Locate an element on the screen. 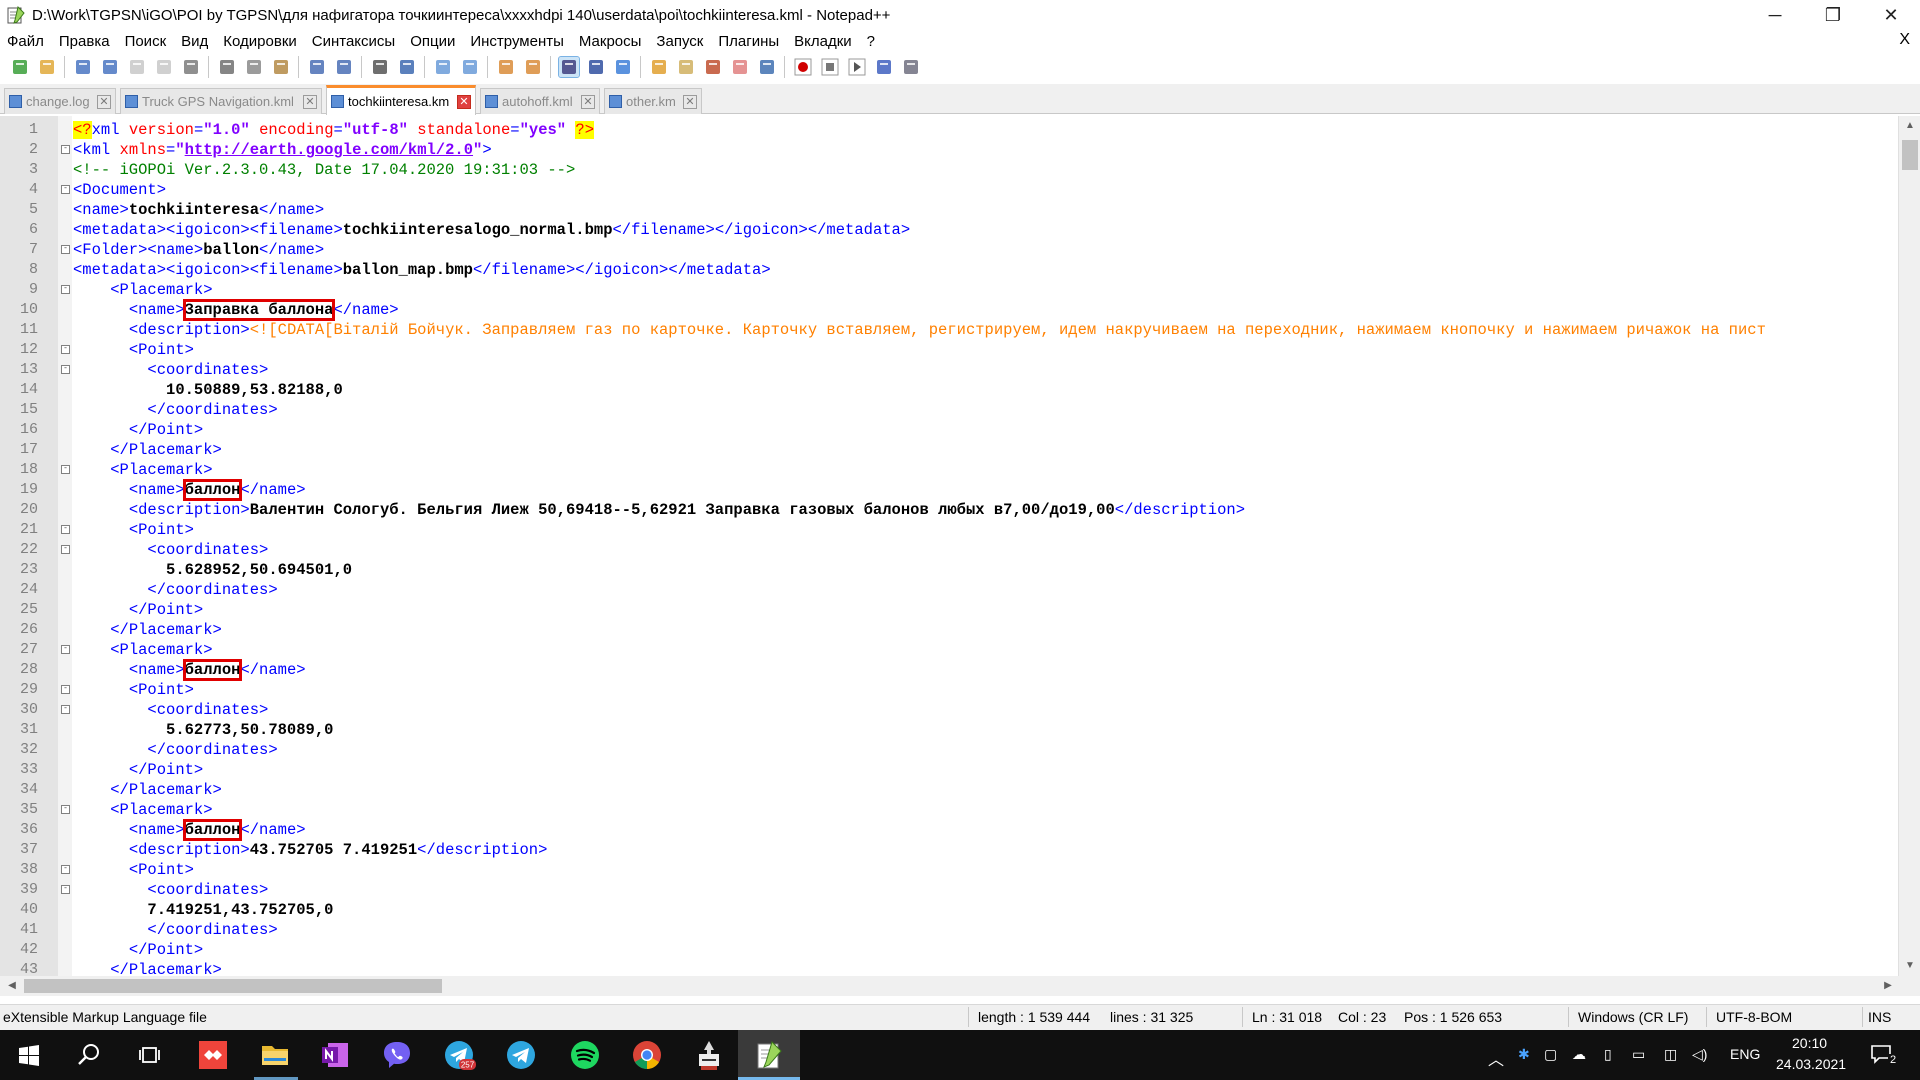  folder-workspace-icon is located at coordinates (740, 67).